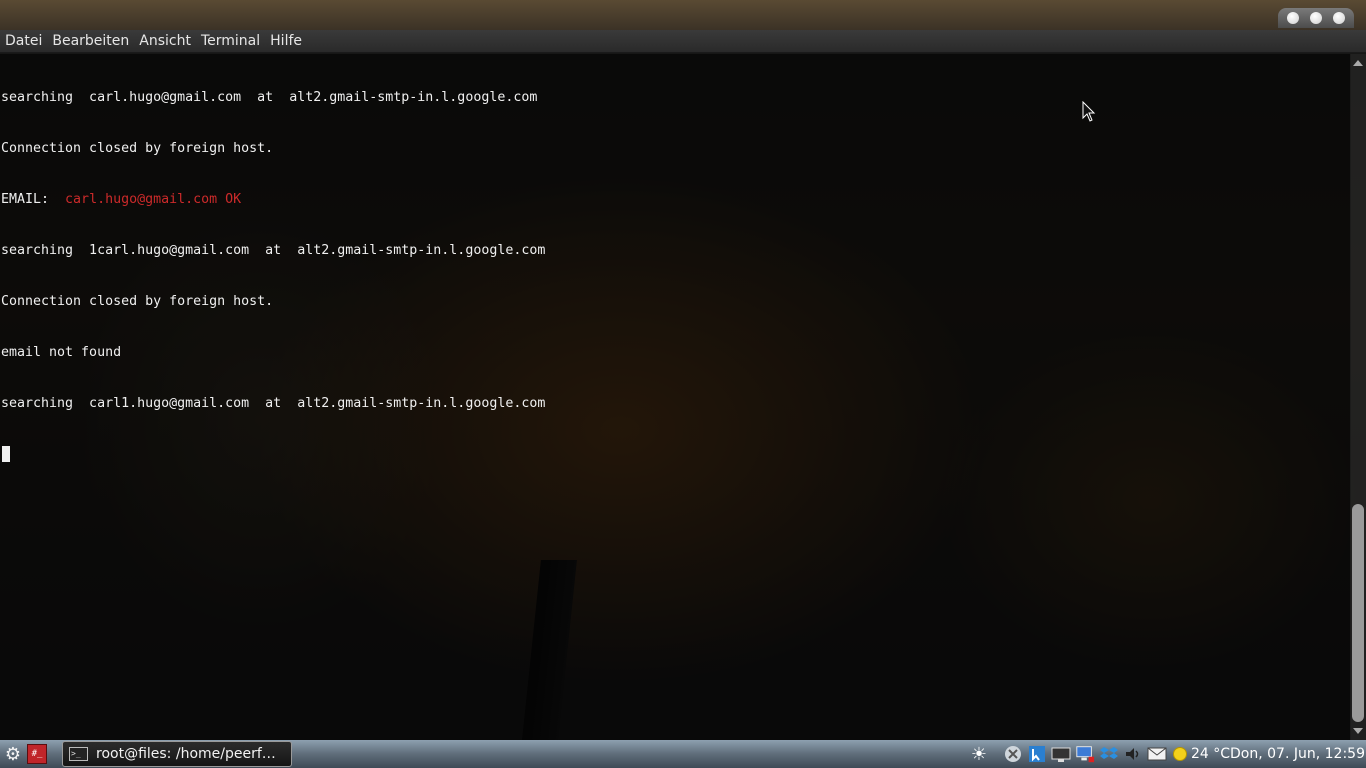 The width and height of the screenshot is (1366, 768). What do you see at coordinates (1358, 397) in the screenshot?
I see `terminal-scrollbar` at bounding box center [1358, 397].